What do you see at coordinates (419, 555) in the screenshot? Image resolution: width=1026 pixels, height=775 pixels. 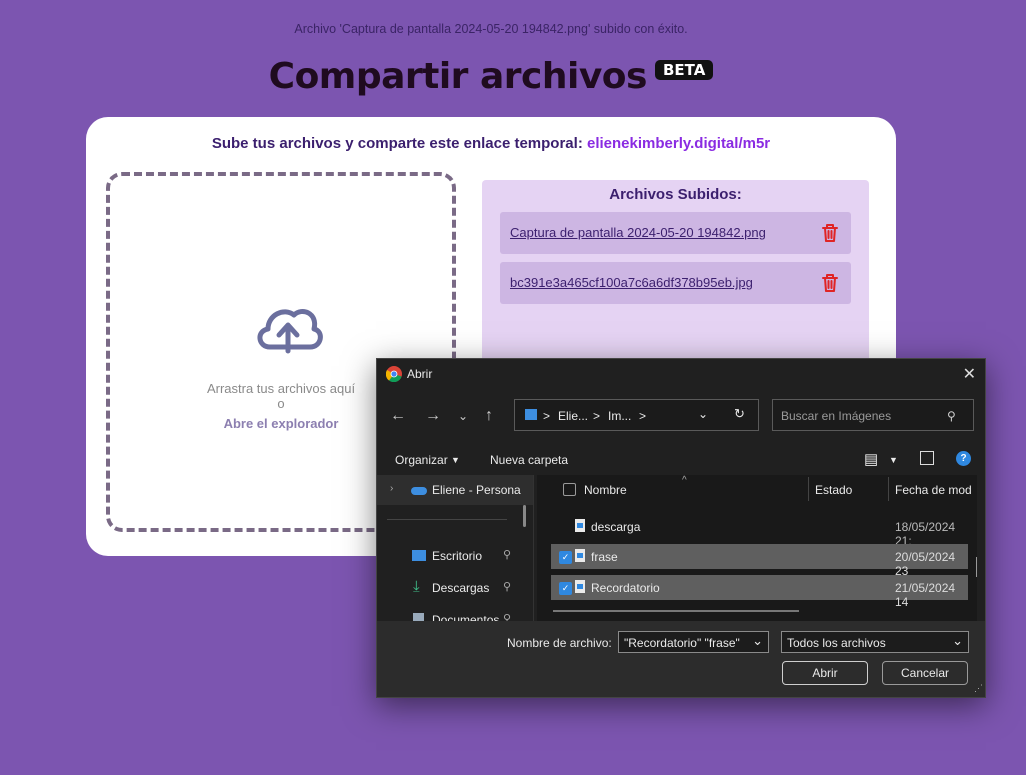 I see `desktop-icon` at bounding box center [419, 555].